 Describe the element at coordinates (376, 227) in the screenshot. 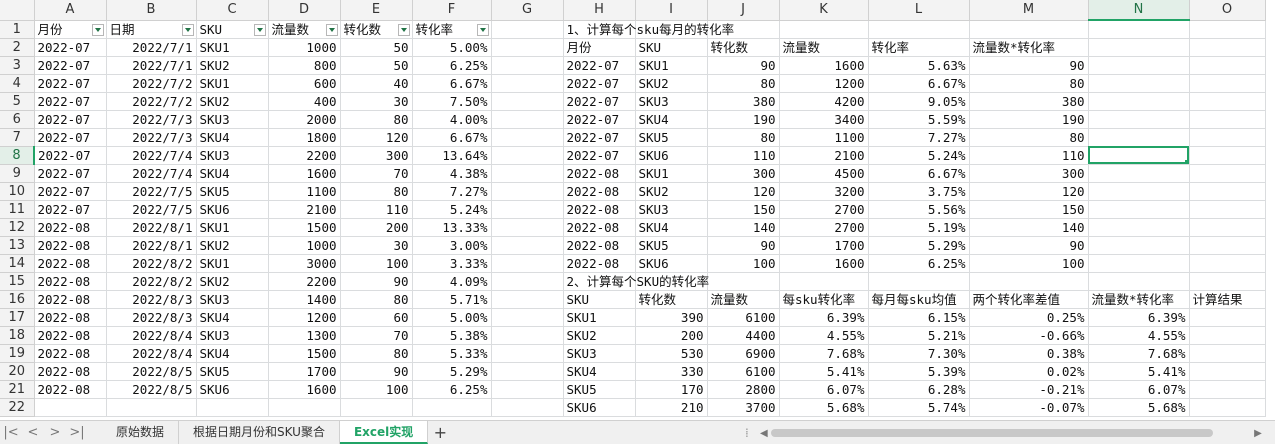

I see `cell-e12: 200` at that location.